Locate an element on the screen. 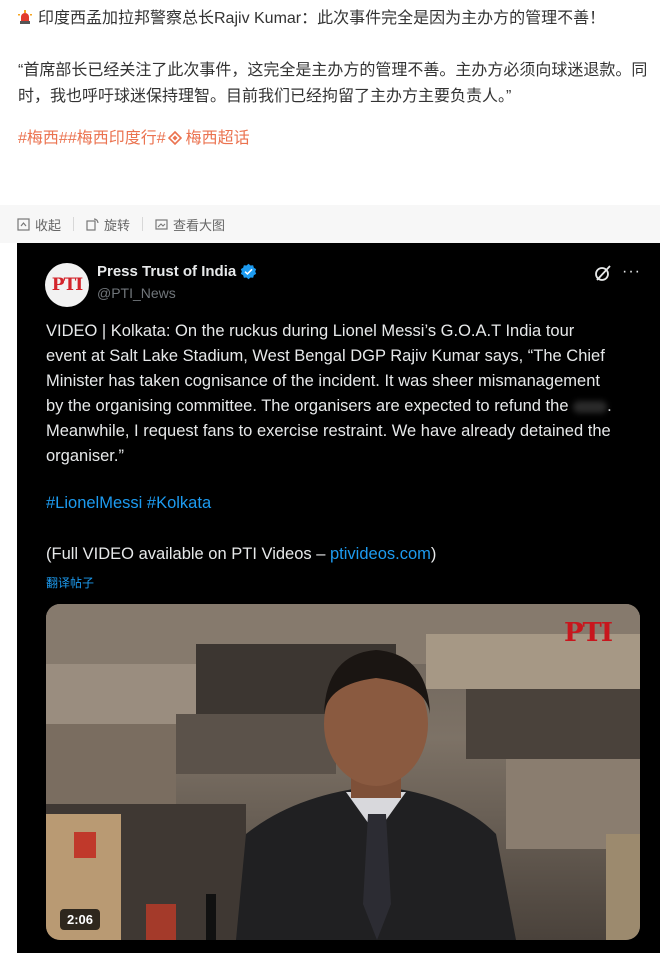 The width and height of the screenshot is (660, 953). account-name-row: Press Trust of India is located at coordinates (177, 271).